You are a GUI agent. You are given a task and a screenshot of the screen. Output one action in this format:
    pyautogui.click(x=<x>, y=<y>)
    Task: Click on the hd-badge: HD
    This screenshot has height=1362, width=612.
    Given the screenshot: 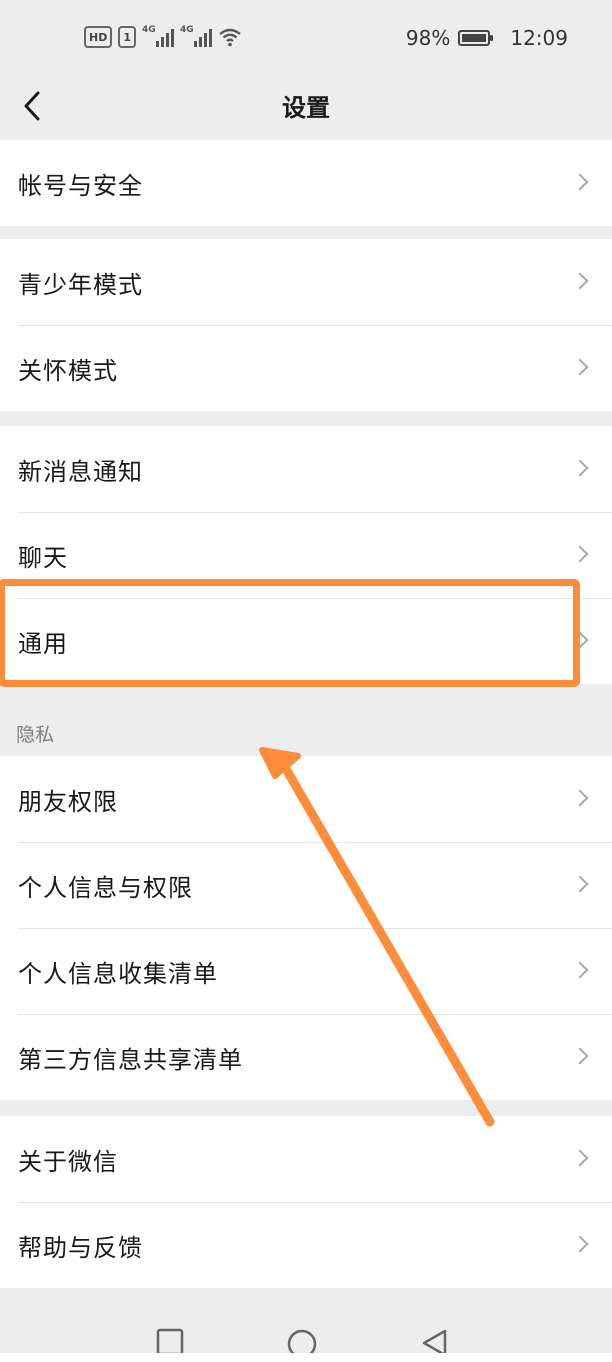 What is the action you would take?
    pyautogui.click(x=98, y=37)
    